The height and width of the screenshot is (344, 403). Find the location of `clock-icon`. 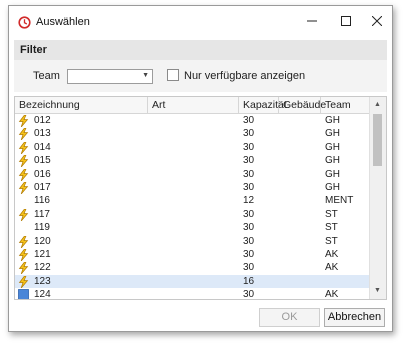

clock-icon is located at coordinates (24, 22).